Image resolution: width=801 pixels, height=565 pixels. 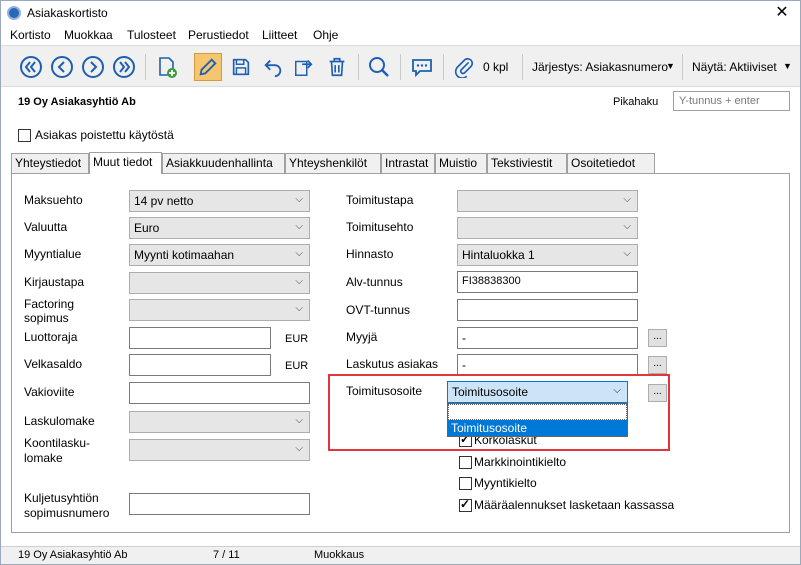 I want to click on koontilasku-select: ⌵, so click(x=219, y=450).